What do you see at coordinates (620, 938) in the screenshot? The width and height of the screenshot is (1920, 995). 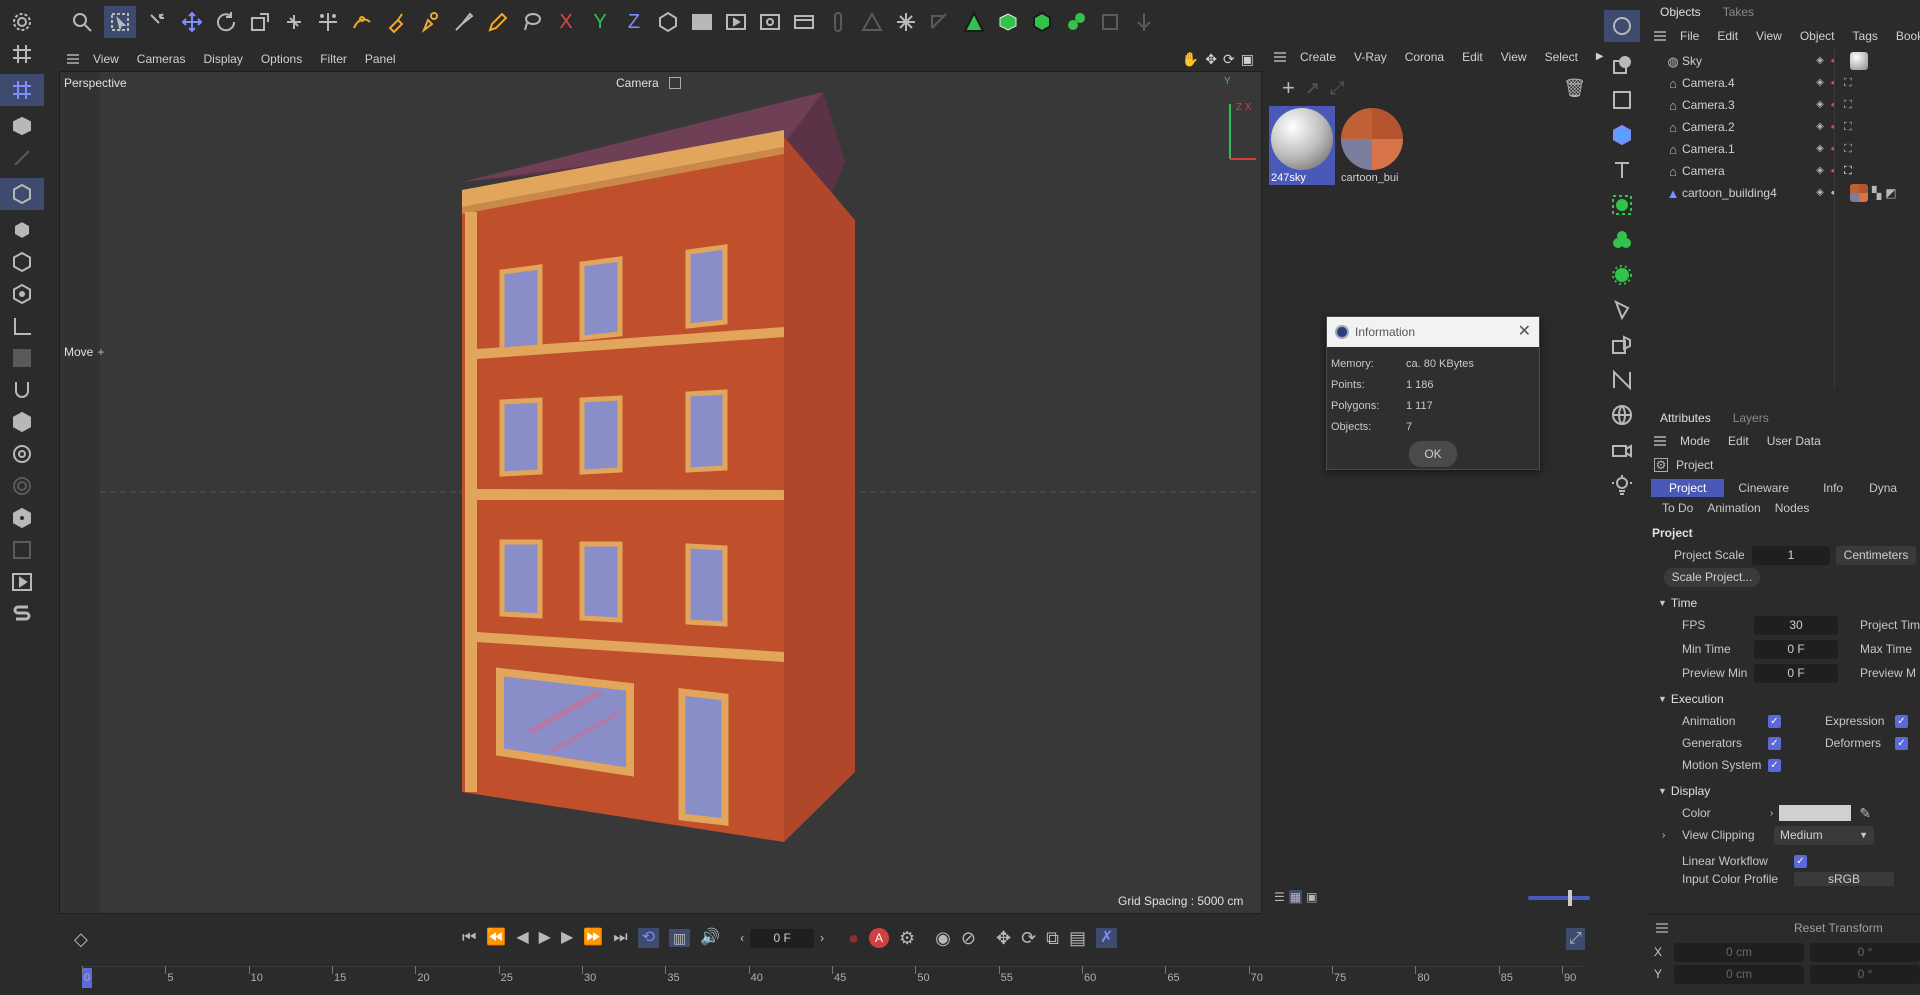 I see `go-to-end-icon: ⏭` at bounding box center [620, 938].